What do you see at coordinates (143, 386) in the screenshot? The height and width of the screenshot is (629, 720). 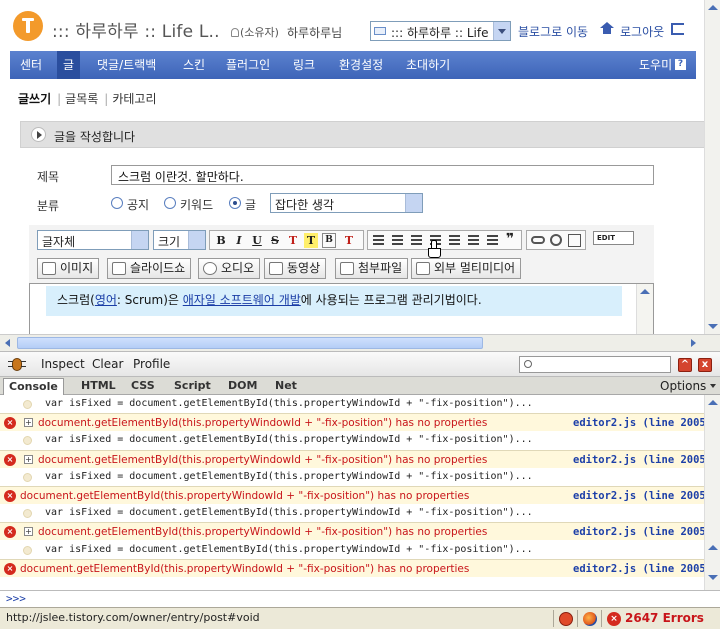 I see `tab-css: CSS` at bounding box center [143, 386].